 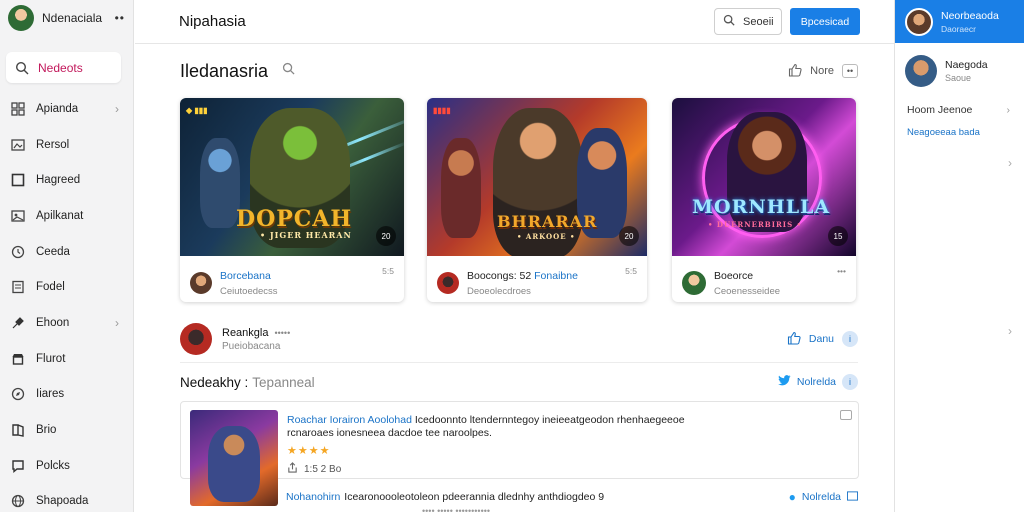 I want to click on card-meta: Boocongs: 52 Fonaibne Deoeolecdroes 5:5, so click(x=537, y=279).